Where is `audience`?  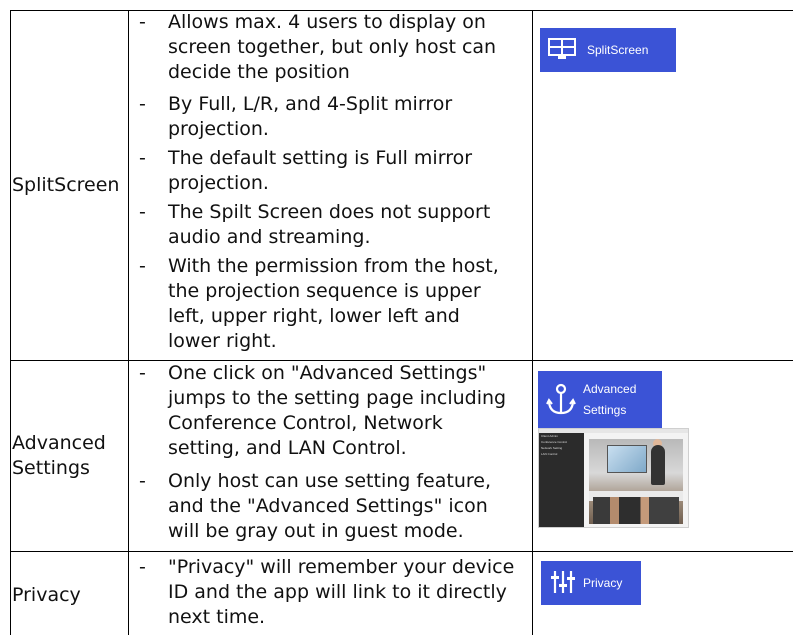 audience is located at coordinates (636, 510).